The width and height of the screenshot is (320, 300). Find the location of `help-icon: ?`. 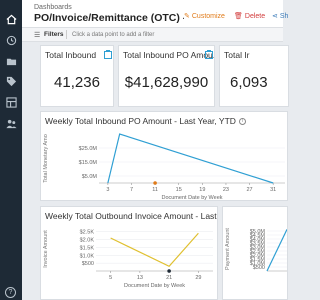

help-icon: ? is located at coordinates (10, 292).